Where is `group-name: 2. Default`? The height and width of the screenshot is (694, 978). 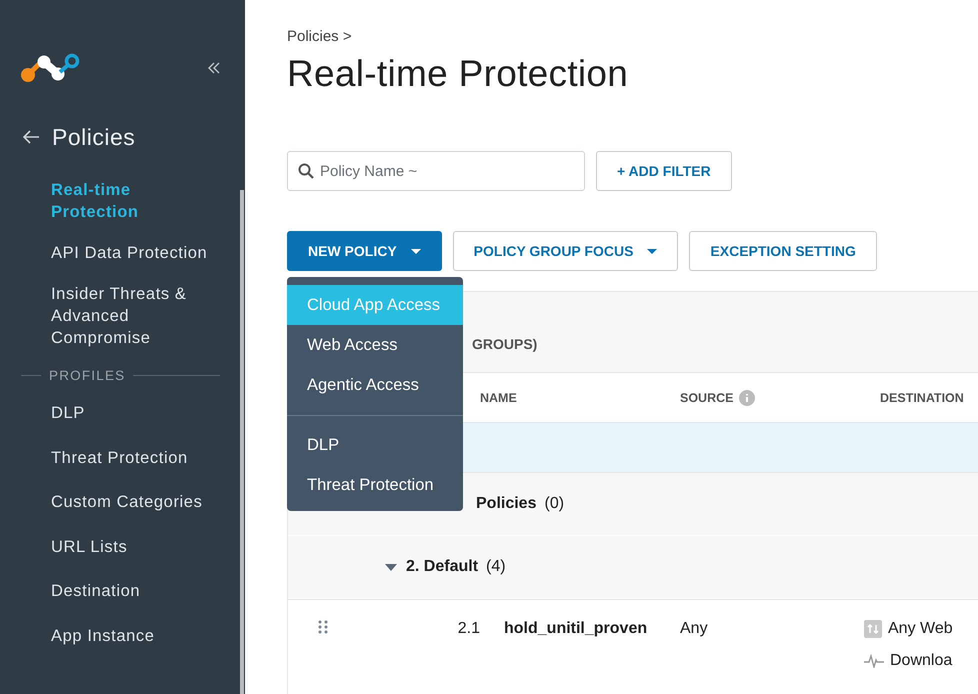 group-name: 2. Default is located at coordinates (442, 567).